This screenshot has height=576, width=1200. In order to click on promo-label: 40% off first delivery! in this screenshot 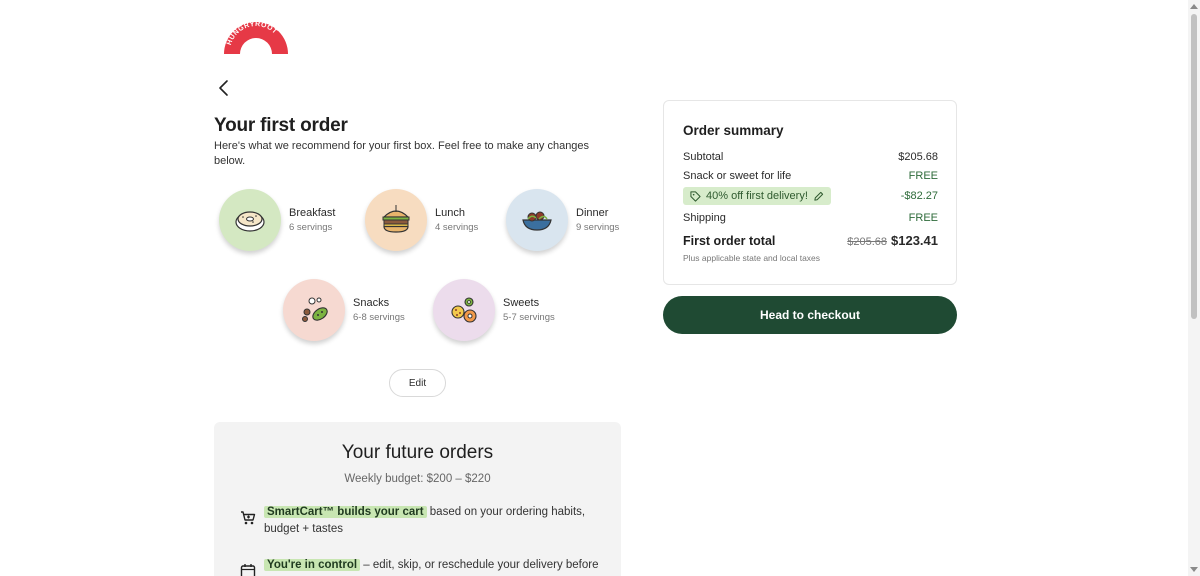, I will do `click(757, 196)`.